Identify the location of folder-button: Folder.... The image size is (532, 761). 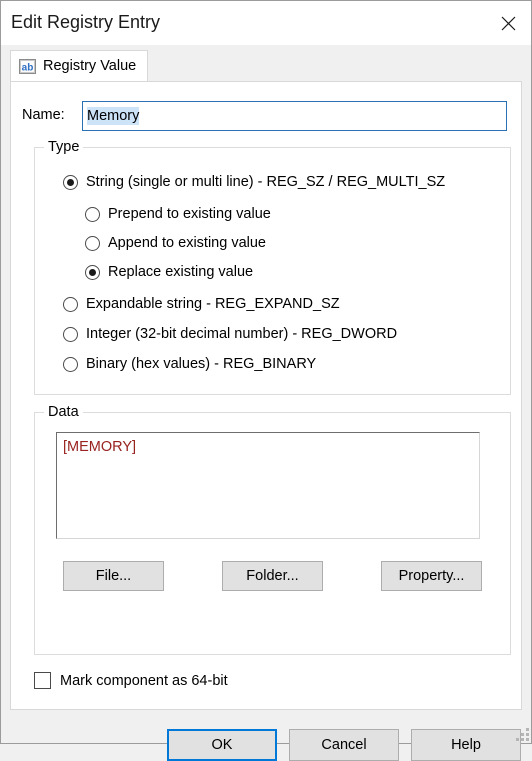
(272, 576).